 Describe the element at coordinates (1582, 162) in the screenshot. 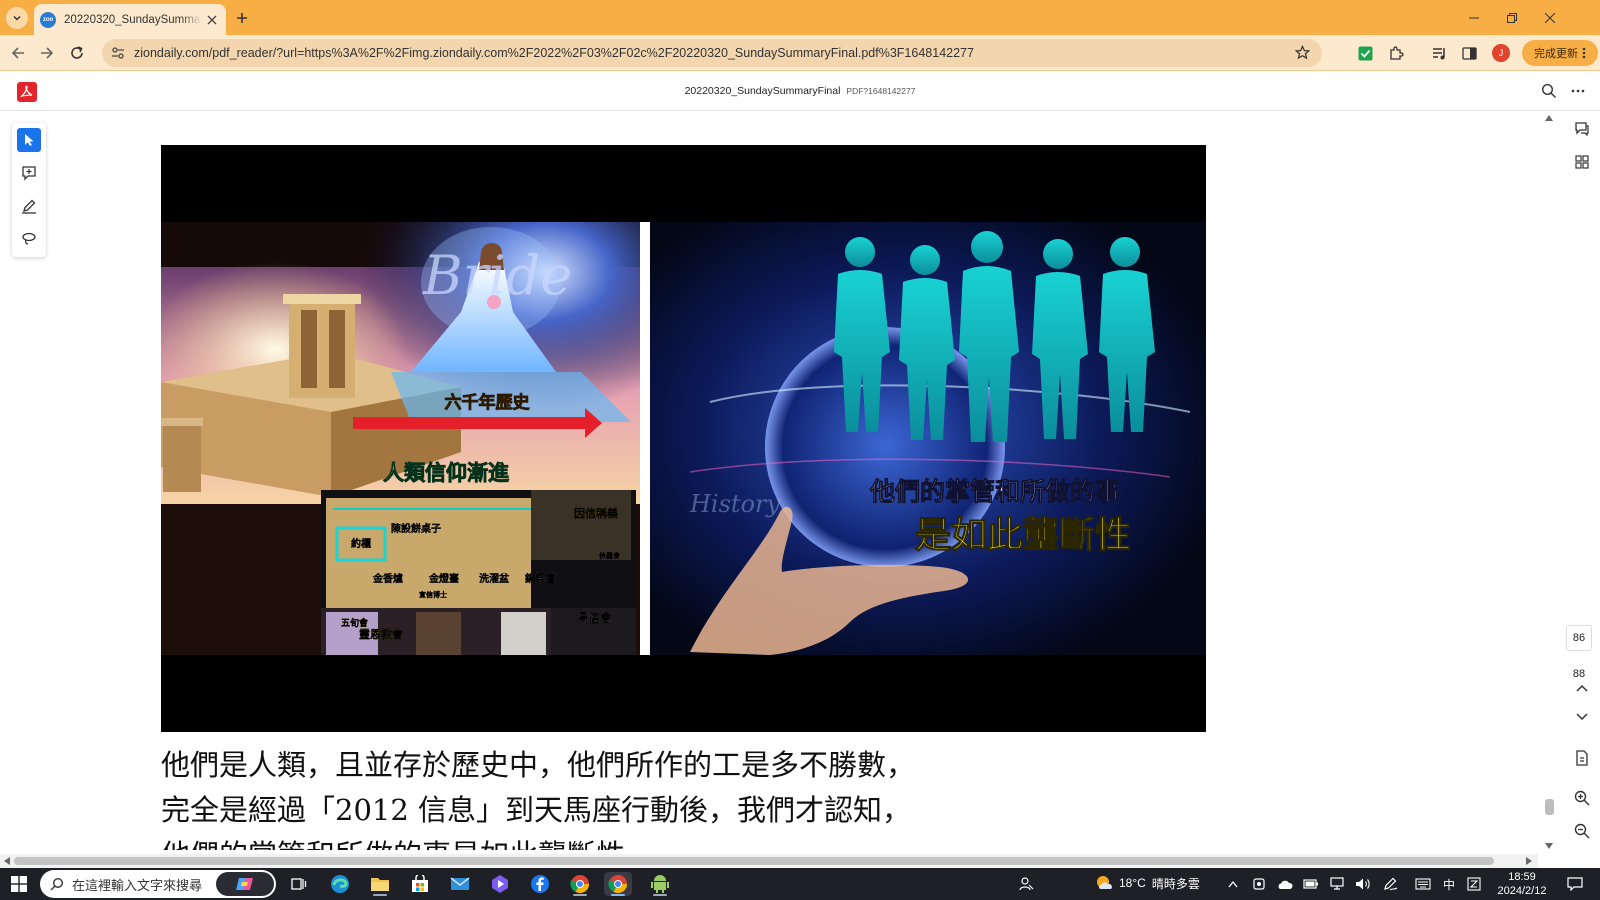

I see `thumbnails-panel-button` at that location.